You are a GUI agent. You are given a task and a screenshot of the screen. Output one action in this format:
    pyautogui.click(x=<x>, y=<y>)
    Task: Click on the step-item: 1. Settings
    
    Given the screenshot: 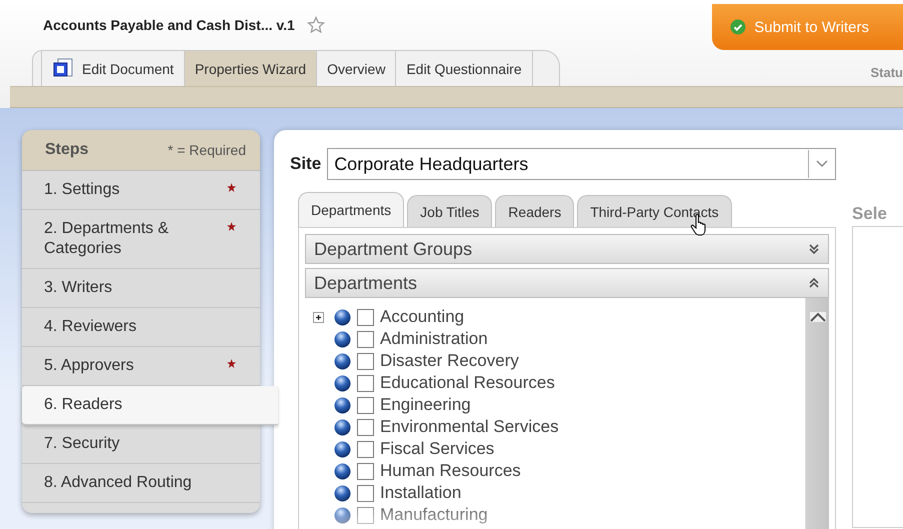 What is the action you would take?
    pyautogui.click(x=141, y=190)
    